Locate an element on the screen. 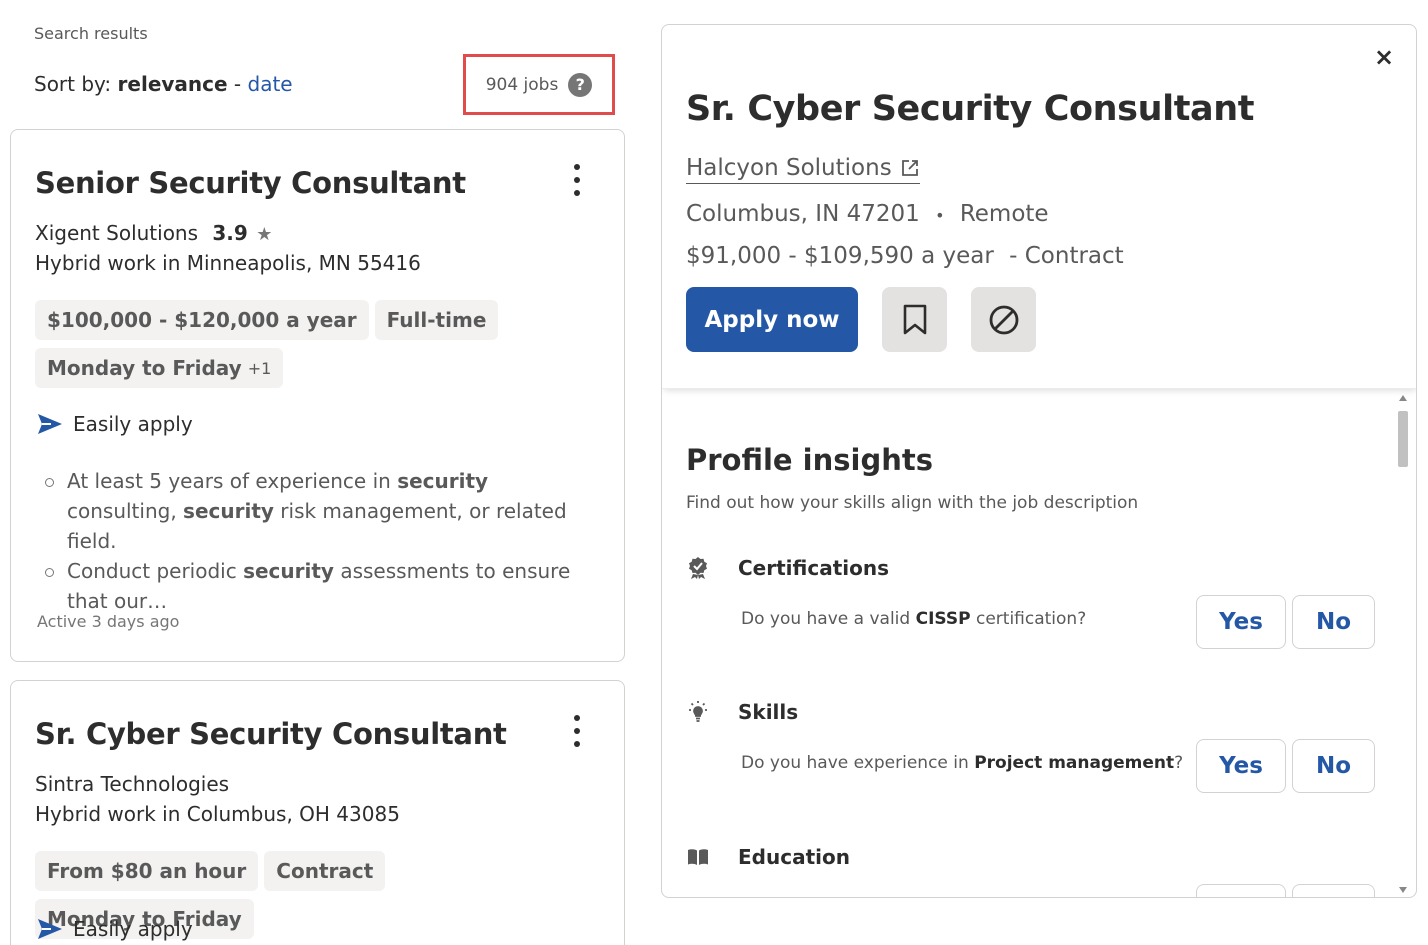  insight-section-education: Education is located at coordinates (1036, 869).